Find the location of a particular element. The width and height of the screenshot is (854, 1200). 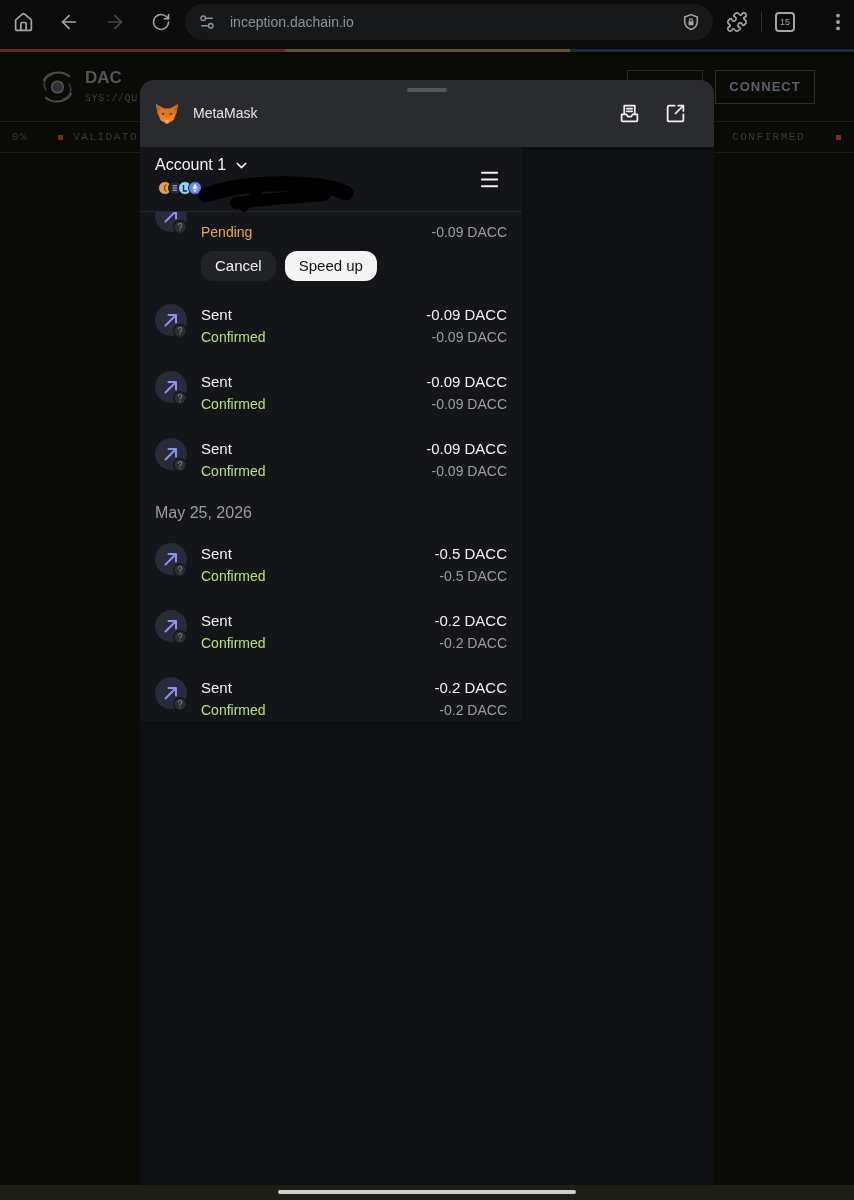

sheet-title: MetaMask is located at coordinates (225, 113).